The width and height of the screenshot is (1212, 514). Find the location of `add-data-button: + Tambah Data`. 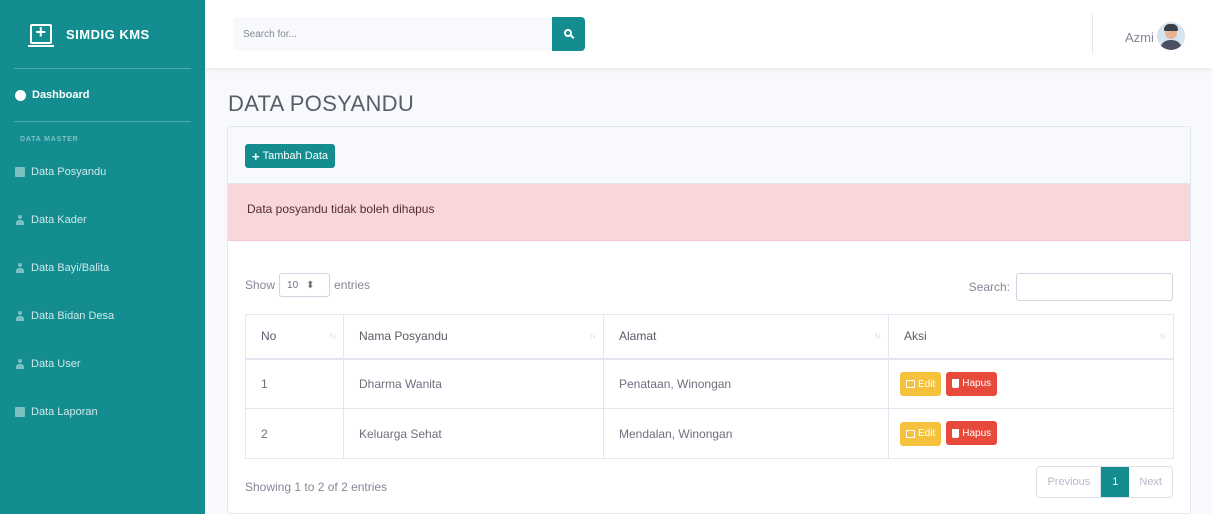

add-data-button: + Tambah Data is located at coordinates (290, 156).